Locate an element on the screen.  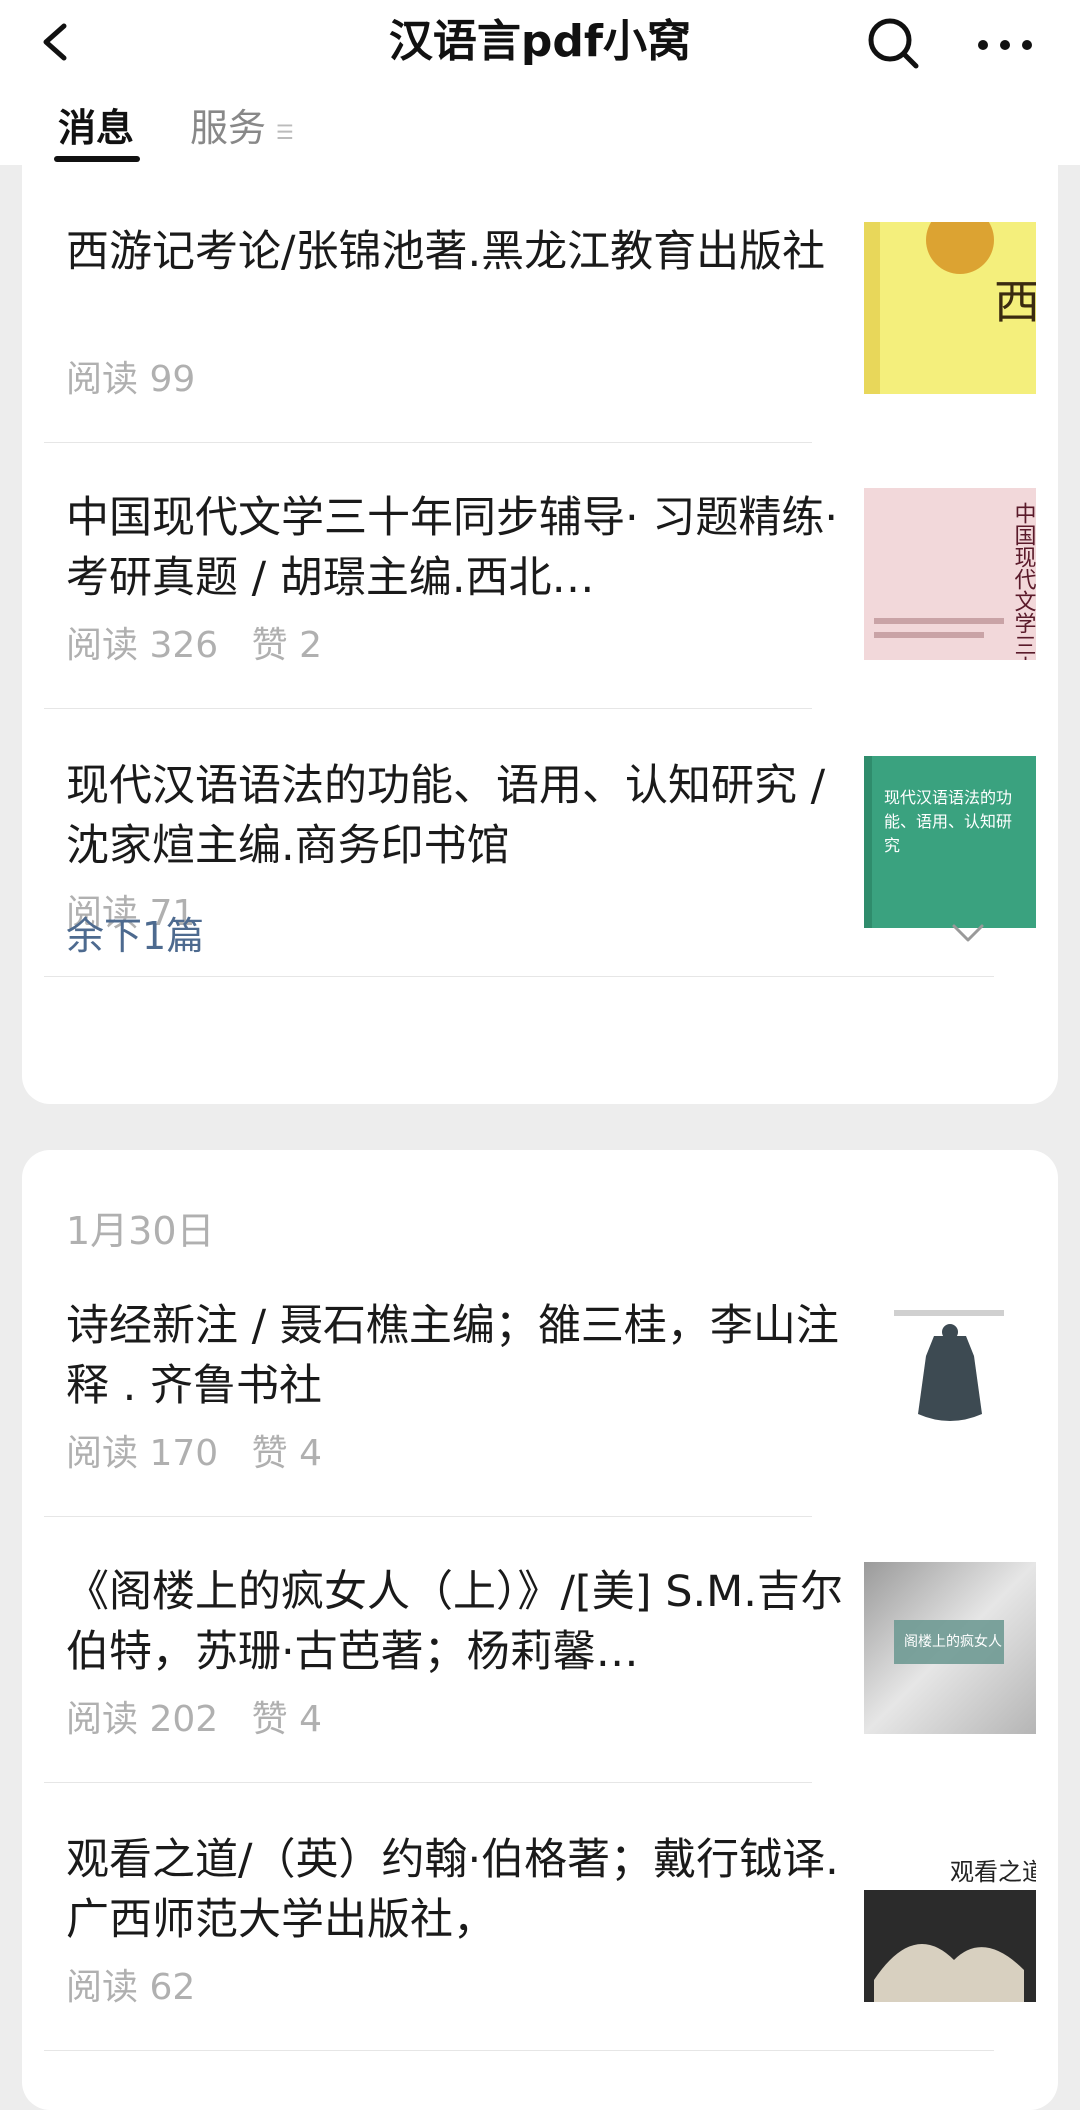
article-title: 现代汉语语法的功能、语用、认知研究 / 沈家煊主编.商务印书馆 is located at coordinates (446, 816).